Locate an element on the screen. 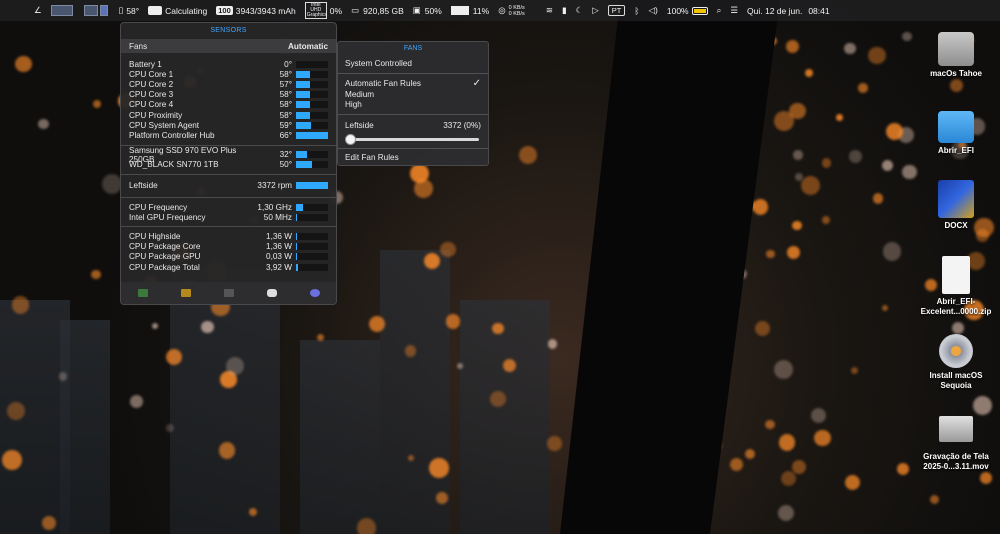 This screenshot has width=1000, height=534. fans-mode-row: Fans Automatic is located at coordinates (228, 46).